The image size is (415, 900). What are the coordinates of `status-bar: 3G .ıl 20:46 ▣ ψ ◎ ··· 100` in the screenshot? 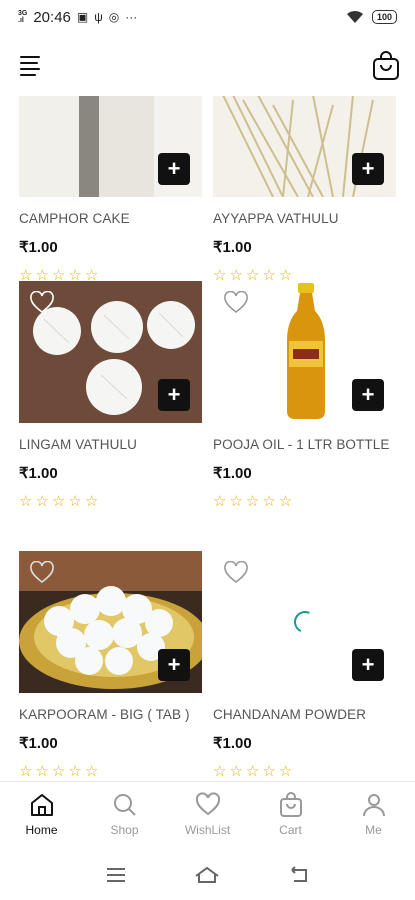 It's located at (207, 17).